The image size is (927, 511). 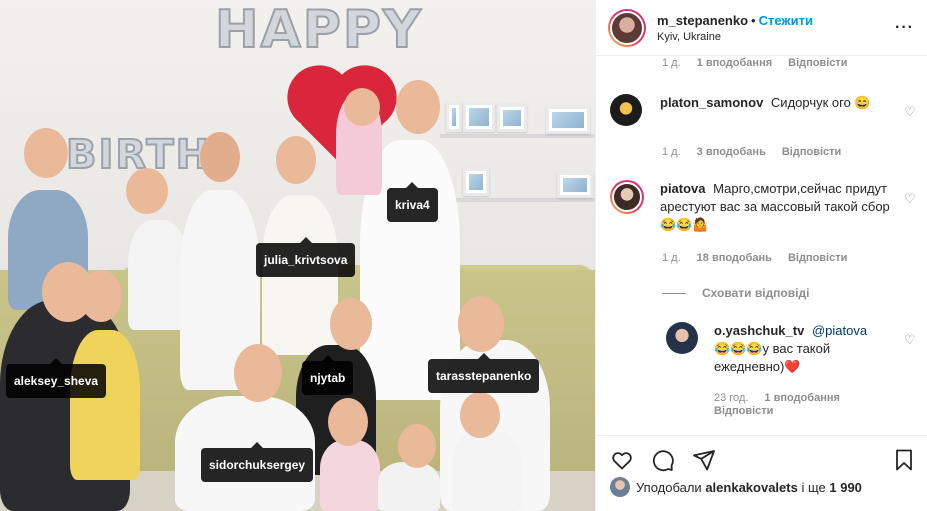 What do you see at coordinates (711, 102) in the screenshot?
I see `comment-username: platon_samonov` at bounding box center [711, 102].